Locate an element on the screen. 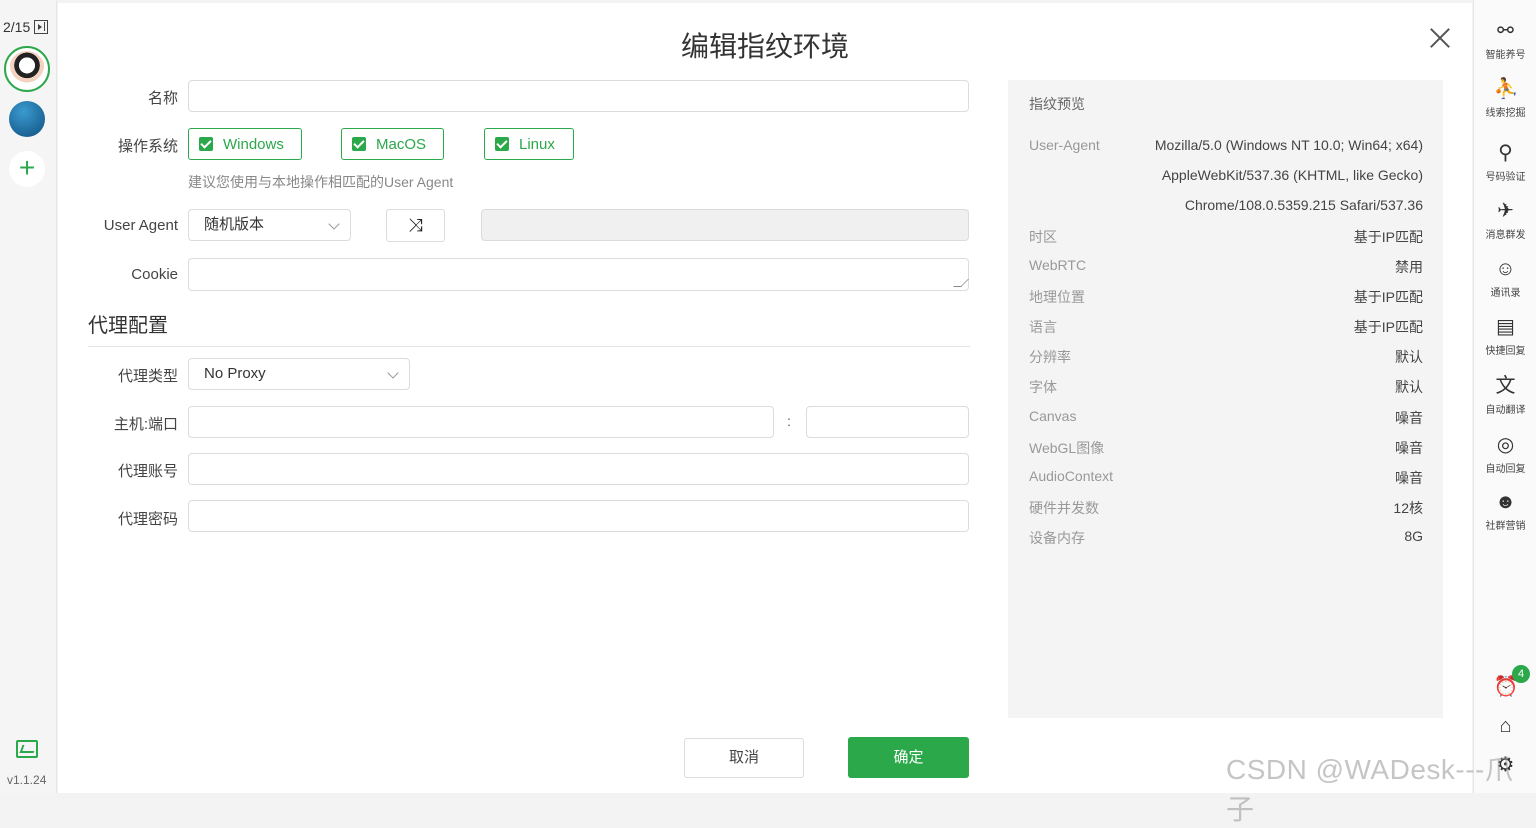 The width and height of the screenshot is (1536, 828). cookie-textarea is located at coordinates (578, 274).